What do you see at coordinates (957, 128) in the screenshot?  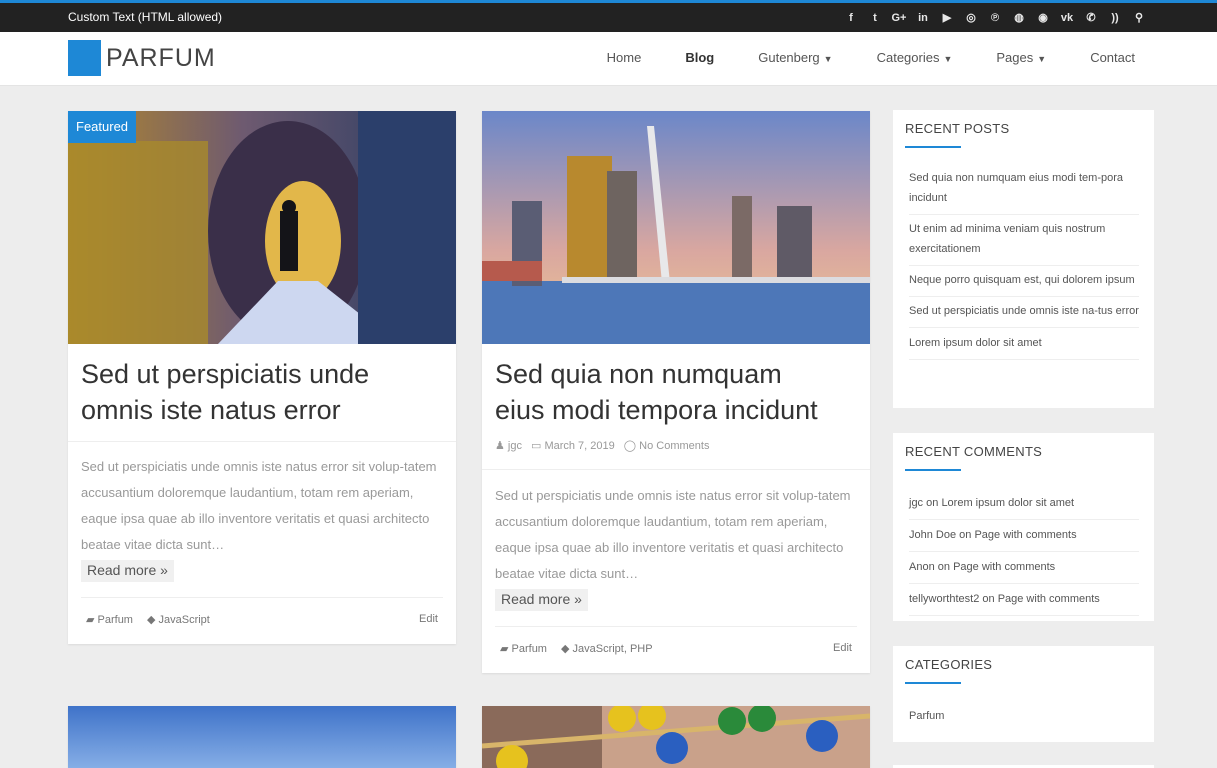 I see `widget-title: RECENT POSTS` at bounding box center [957, 128].